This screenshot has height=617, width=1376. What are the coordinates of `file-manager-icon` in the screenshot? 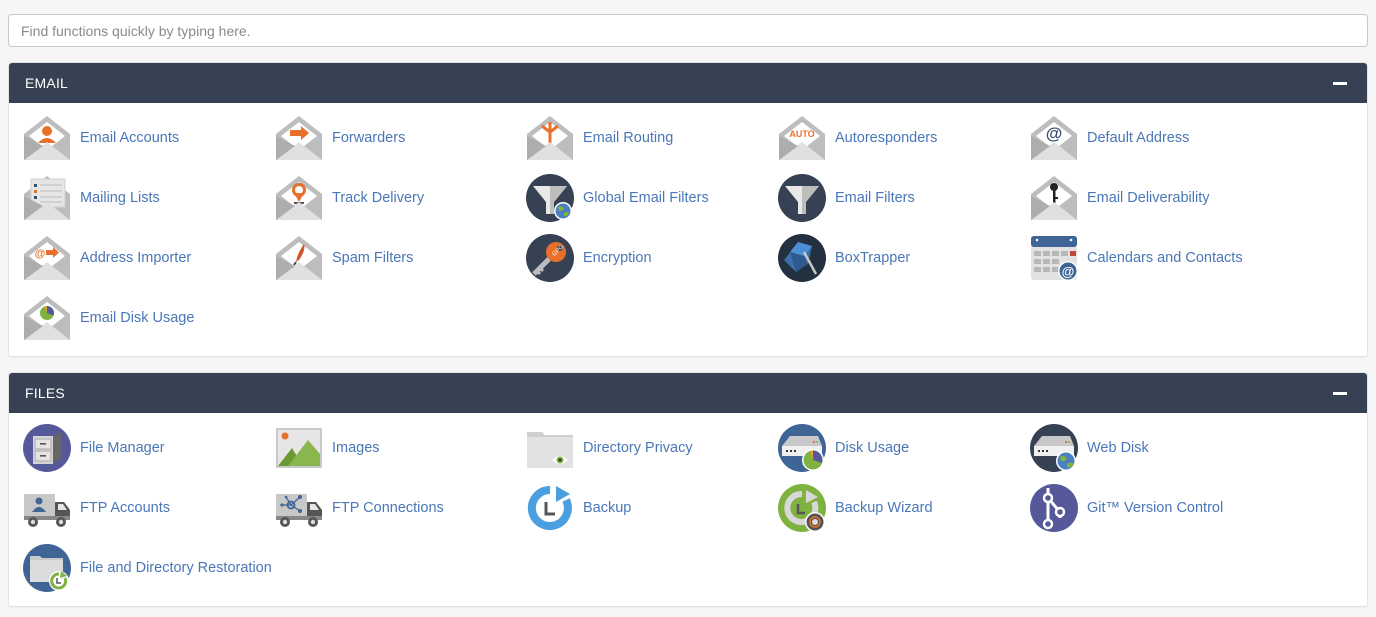 It's located at (47, 448).